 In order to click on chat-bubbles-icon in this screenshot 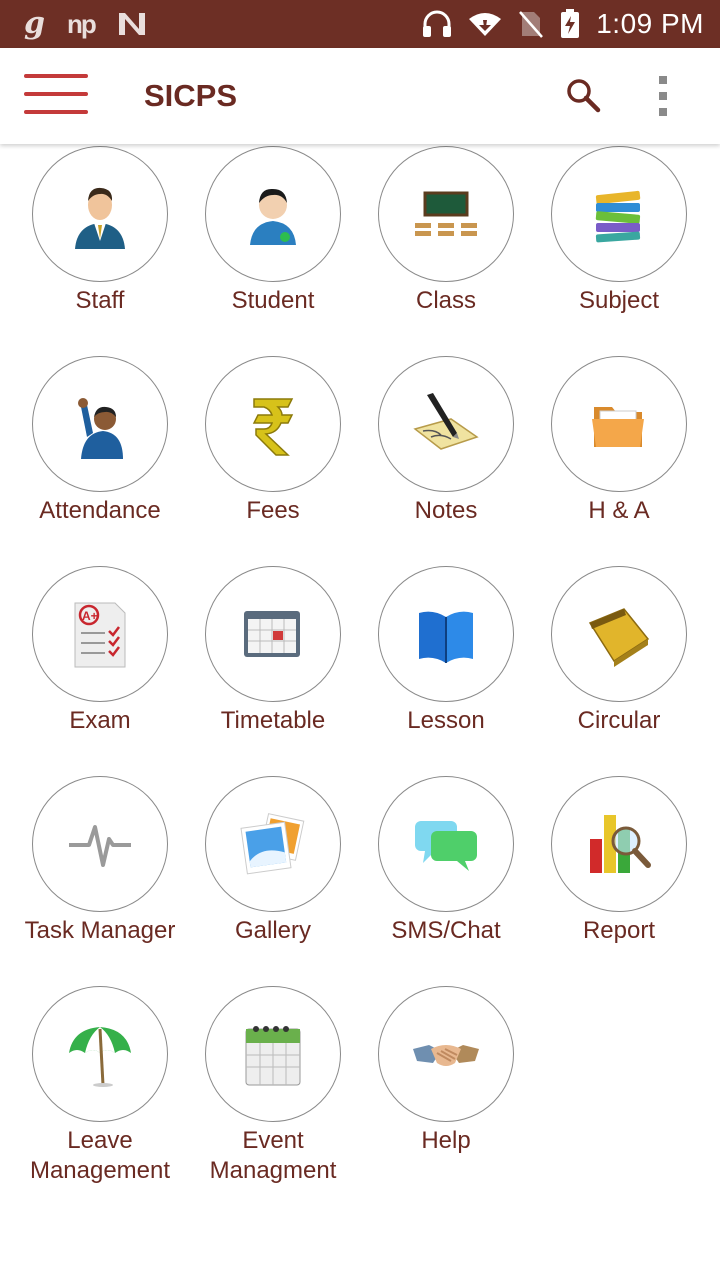, I will do `click(446, 844)`.